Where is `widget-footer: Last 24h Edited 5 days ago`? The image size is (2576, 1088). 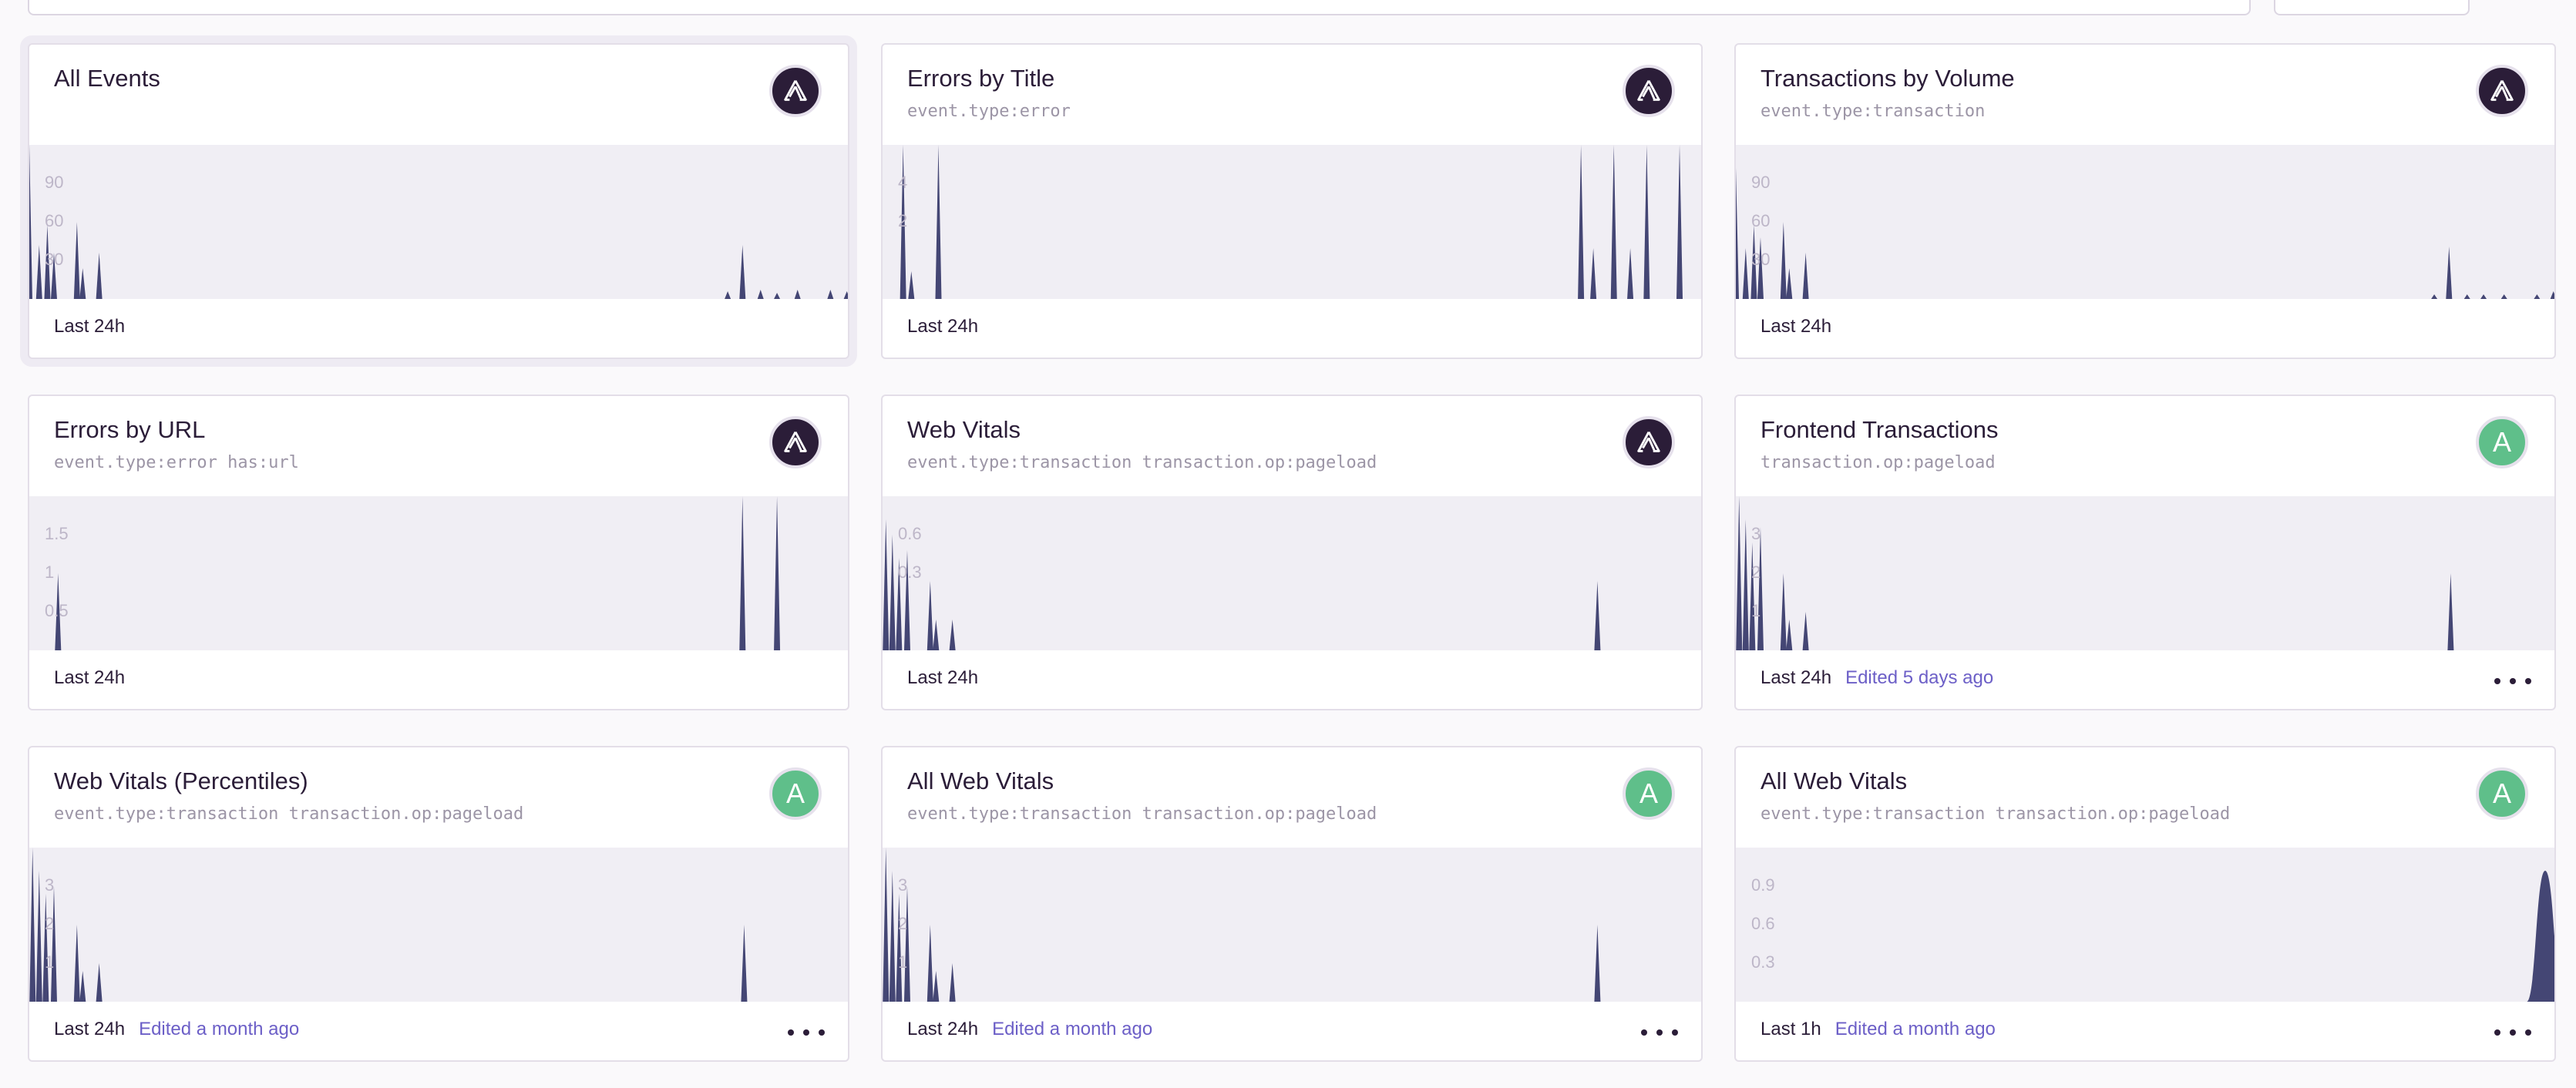
widget-footer: Last 24h Edited 5 days ago is located at coordinates (1876, 678).